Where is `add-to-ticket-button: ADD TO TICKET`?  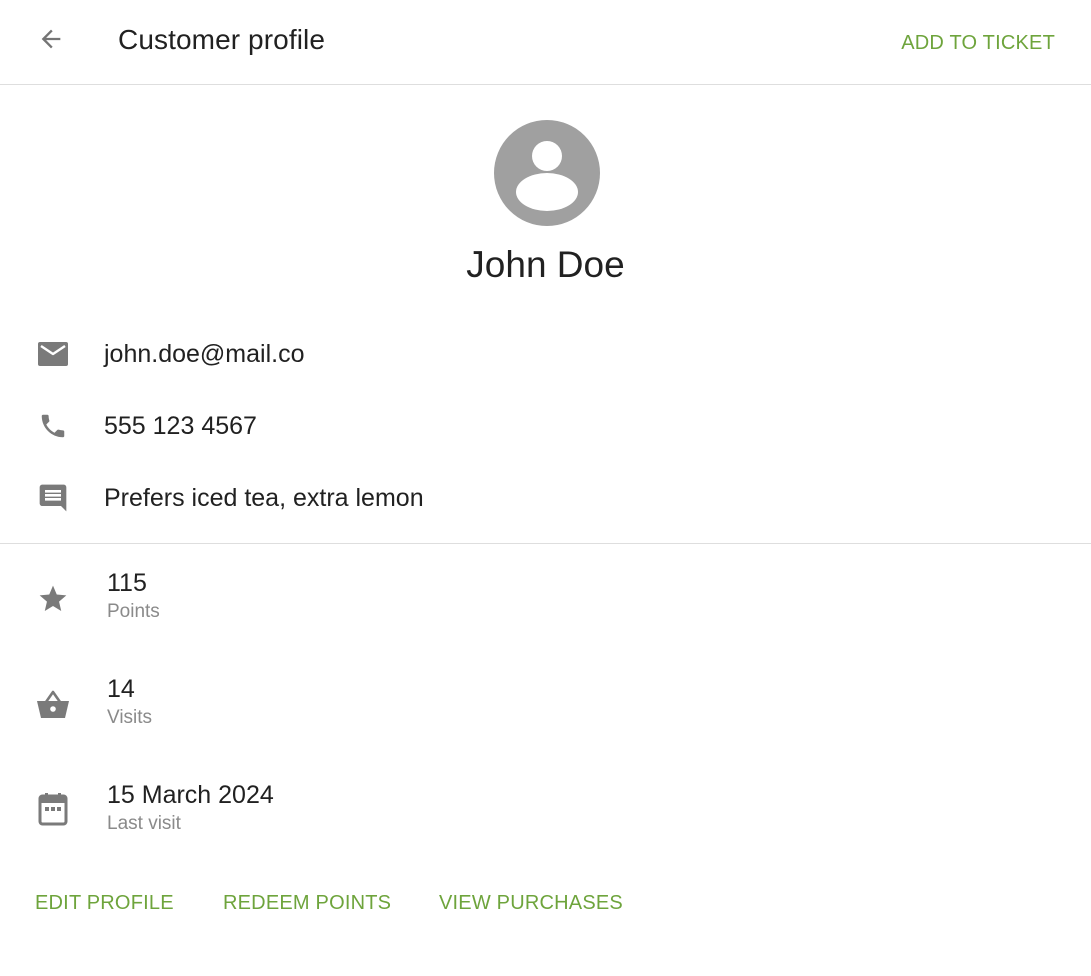 add-to-ticket-button: ADD TO TICKET is located at coordinates (978, 43).